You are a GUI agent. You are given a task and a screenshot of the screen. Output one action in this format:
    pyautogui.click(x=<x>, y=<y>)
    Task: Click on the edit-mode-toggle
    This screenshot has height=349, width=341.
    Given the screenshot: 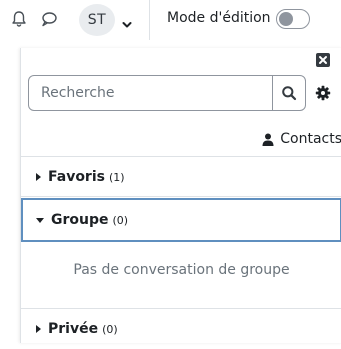 What is the action you would take?
    pyautogui.click(x=293, y=19)
    